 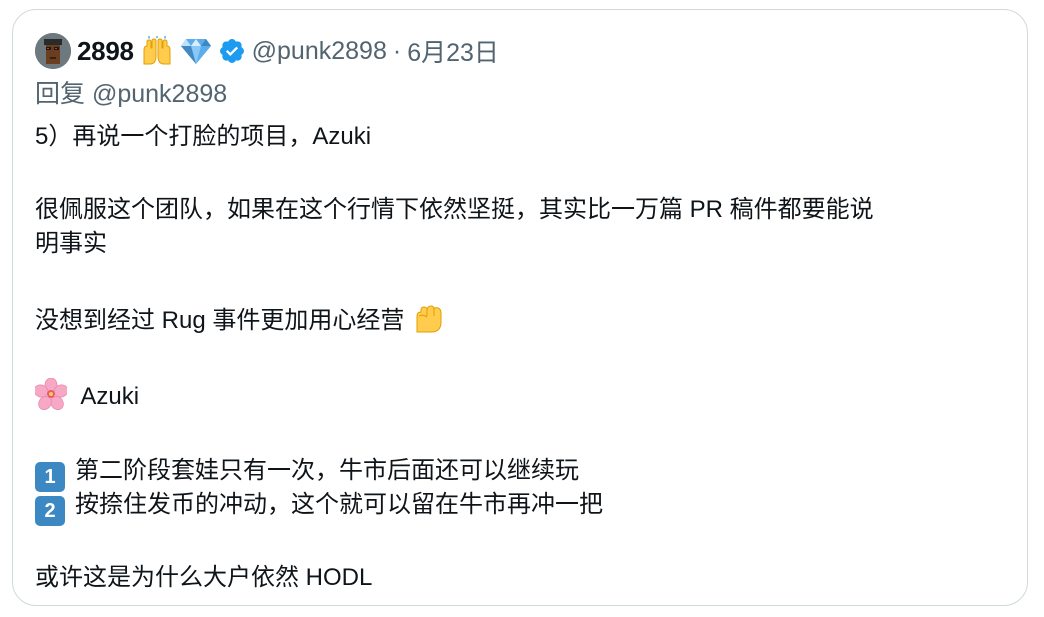 I want to click on tweet-line: 2 按捺住发币的冲动，这个就可以留在牛市再冲一把, so click(x=319, y=507).